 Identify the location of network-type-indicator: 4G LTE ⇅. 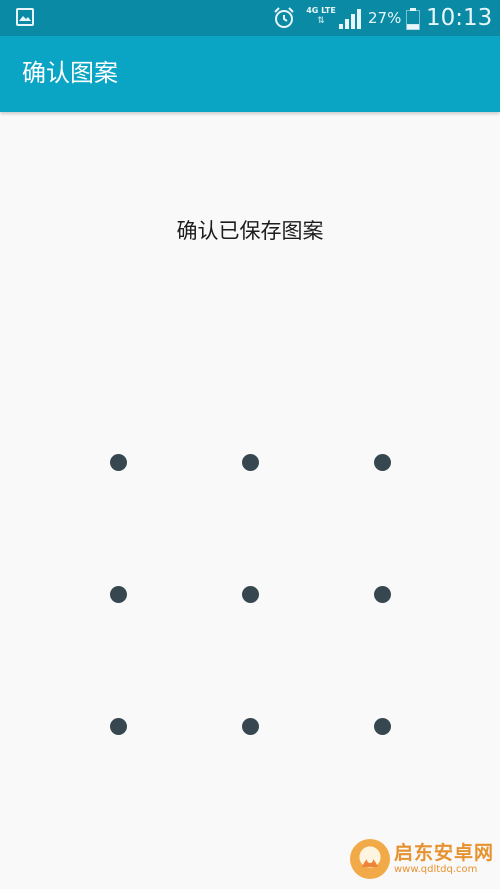
(321, 18).